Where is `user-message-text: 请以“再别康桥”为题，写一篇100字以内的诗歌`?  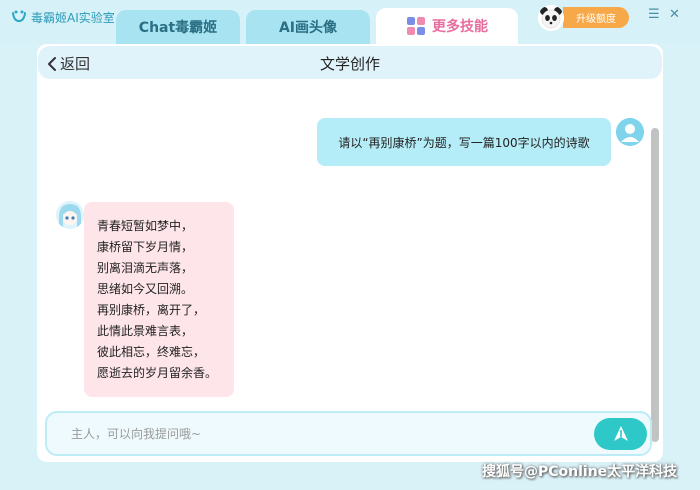
user-message-text: 请以“再别康桥”为题，写一篇100字以内的诗歌 is located at coordinates (464, 142).